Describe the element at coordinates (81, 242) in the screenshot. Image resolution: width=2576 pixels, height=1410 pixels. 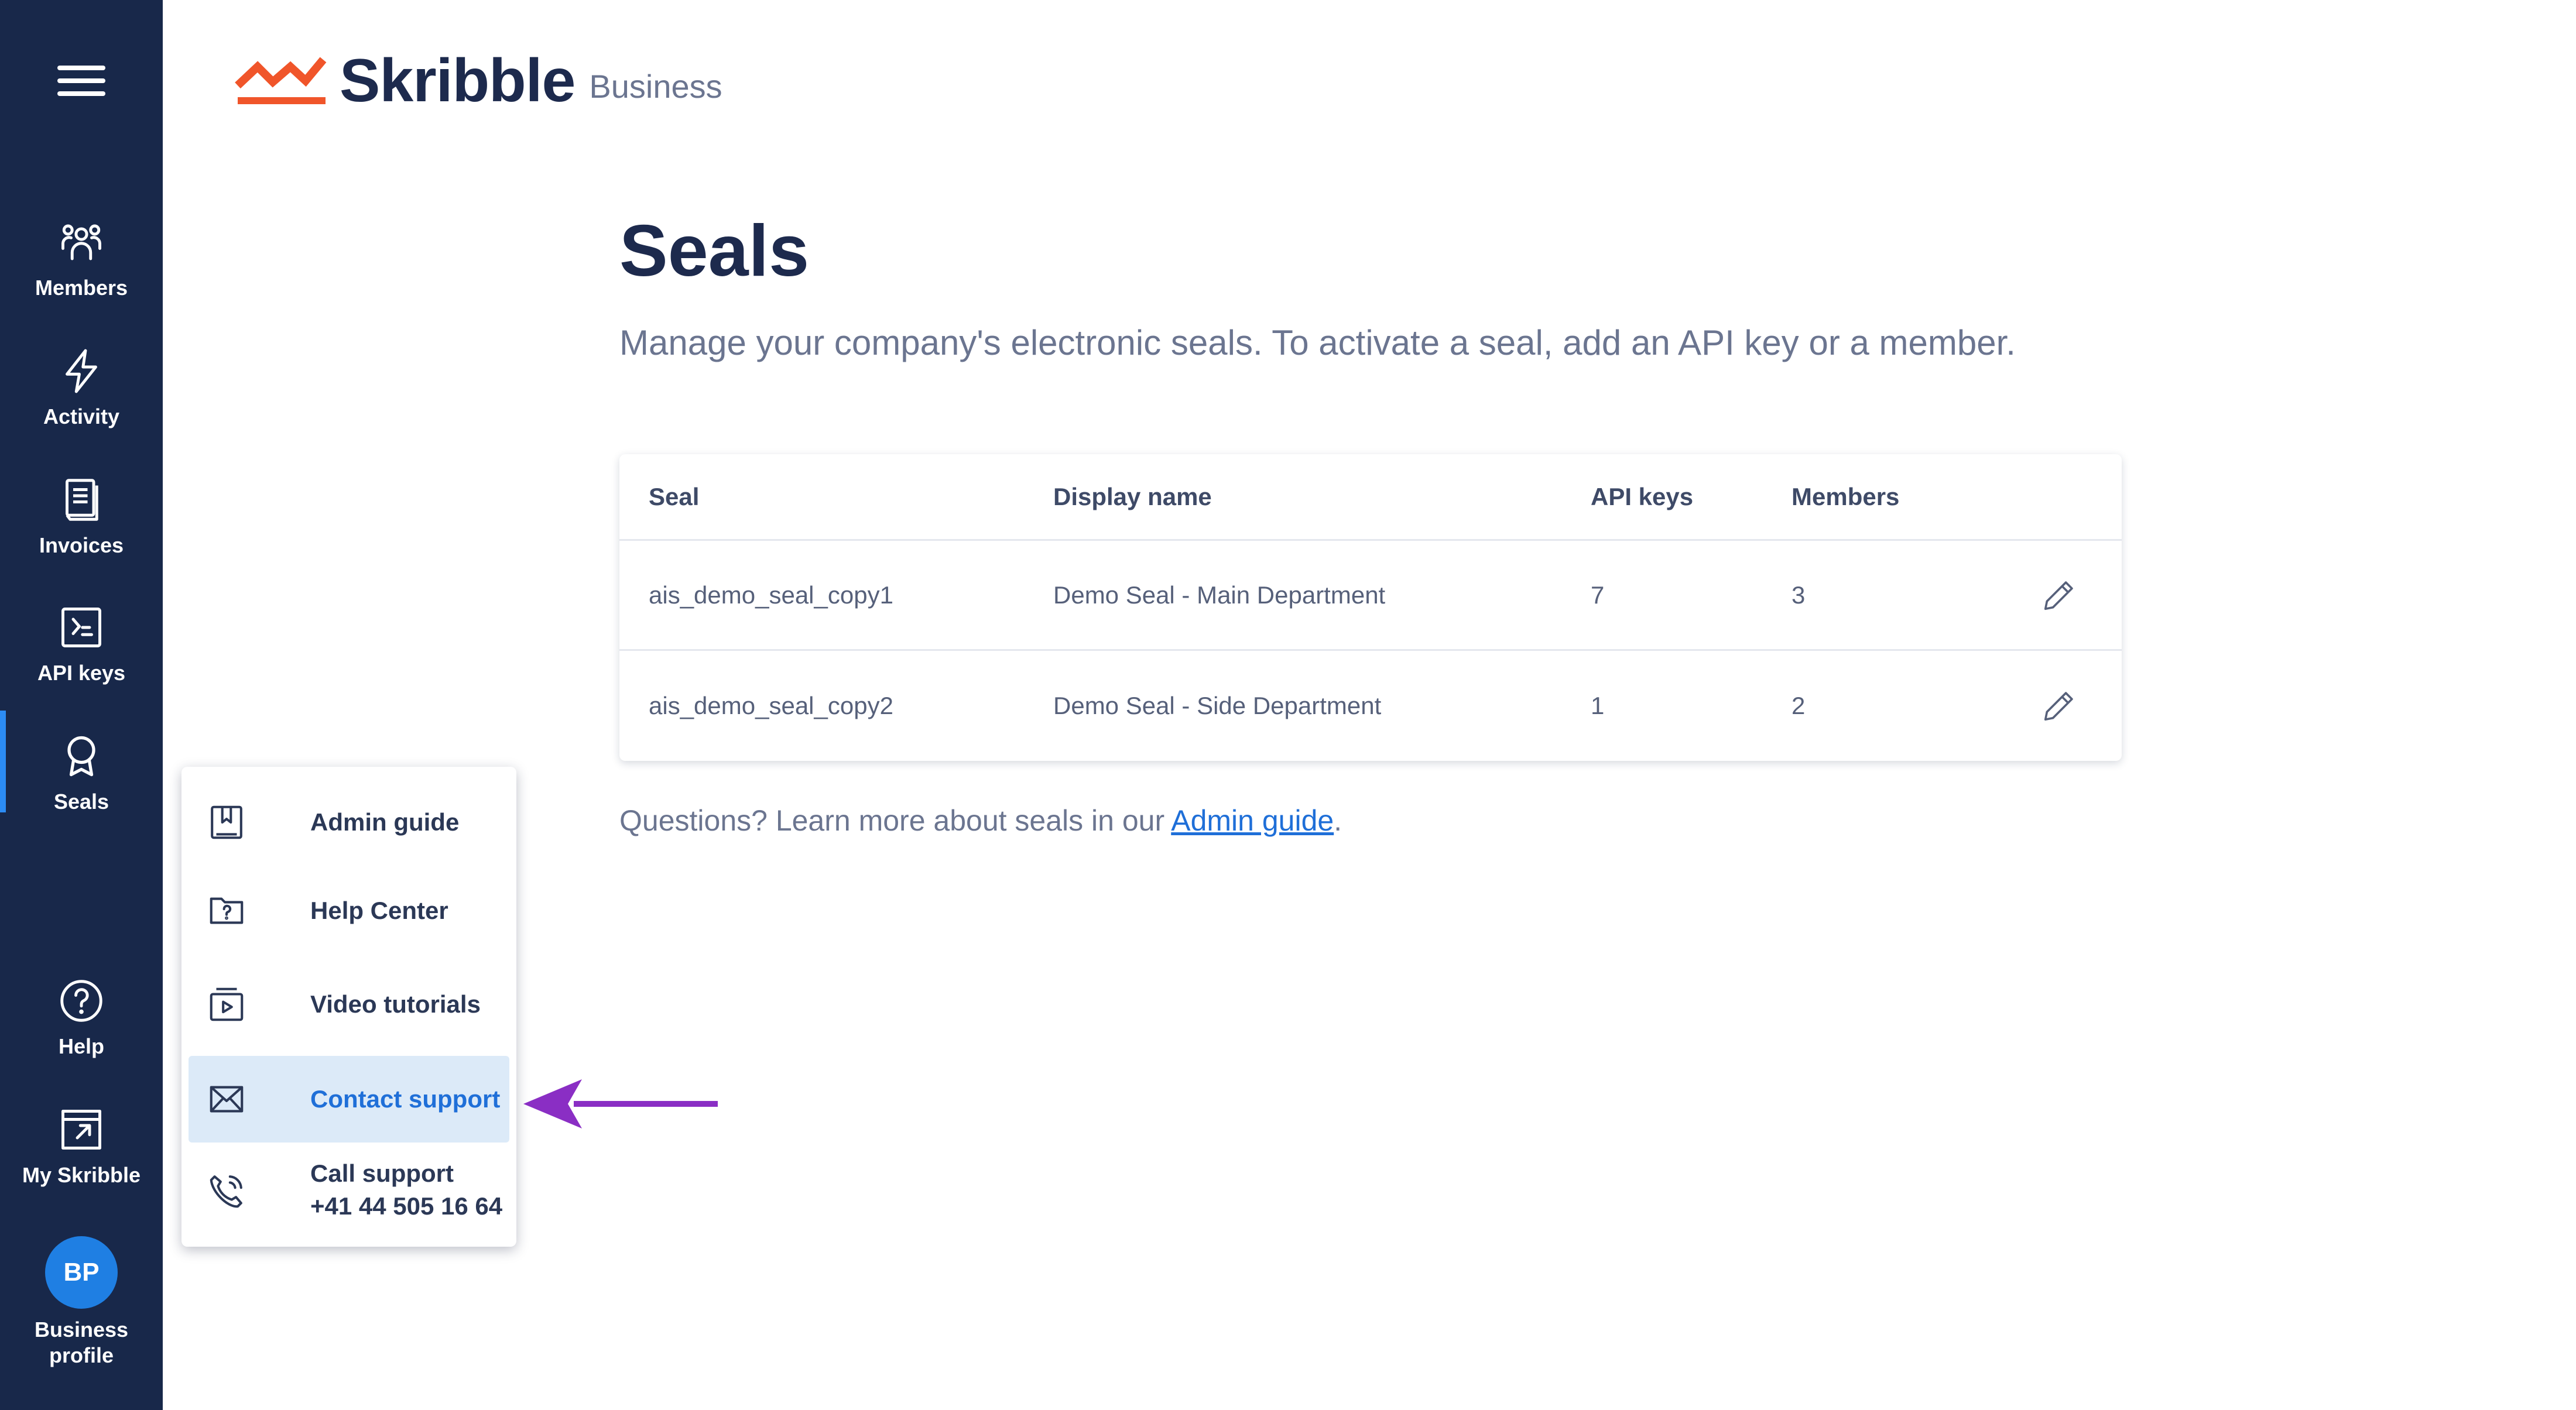
I see `members-icon` at that location.